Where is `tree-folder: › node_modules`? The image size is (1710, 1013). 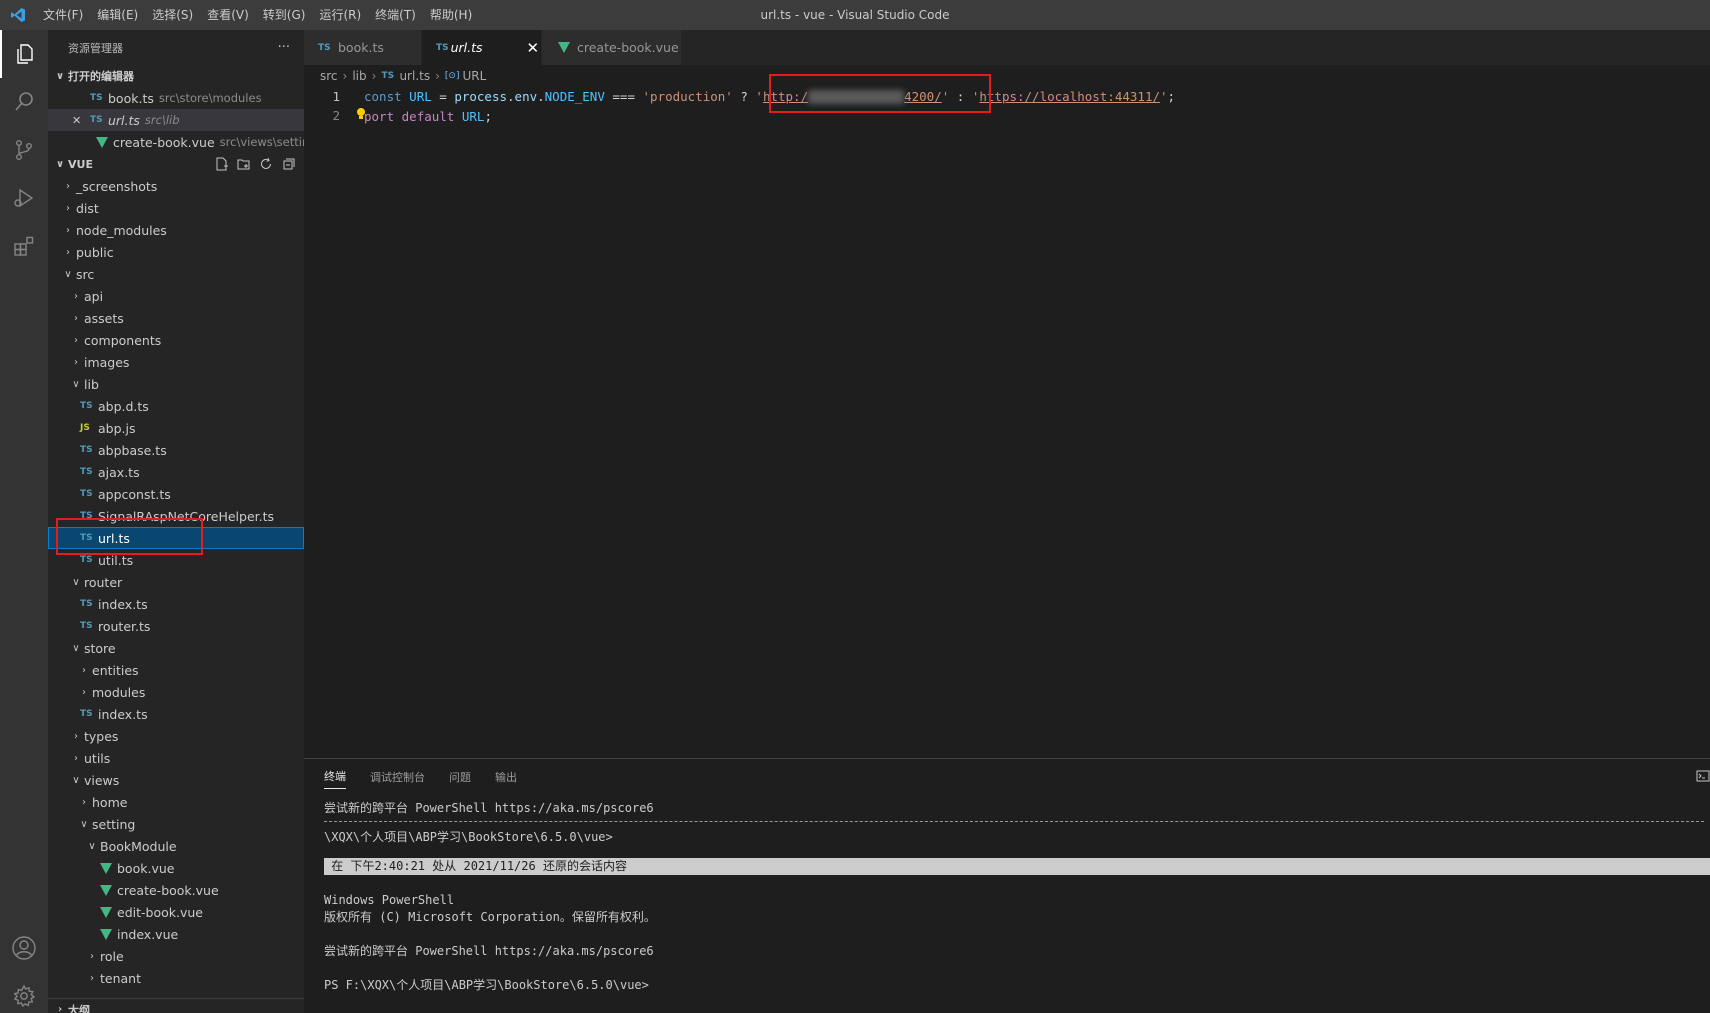 tree-folder: › node_modules is located at coordinates (176, 230).